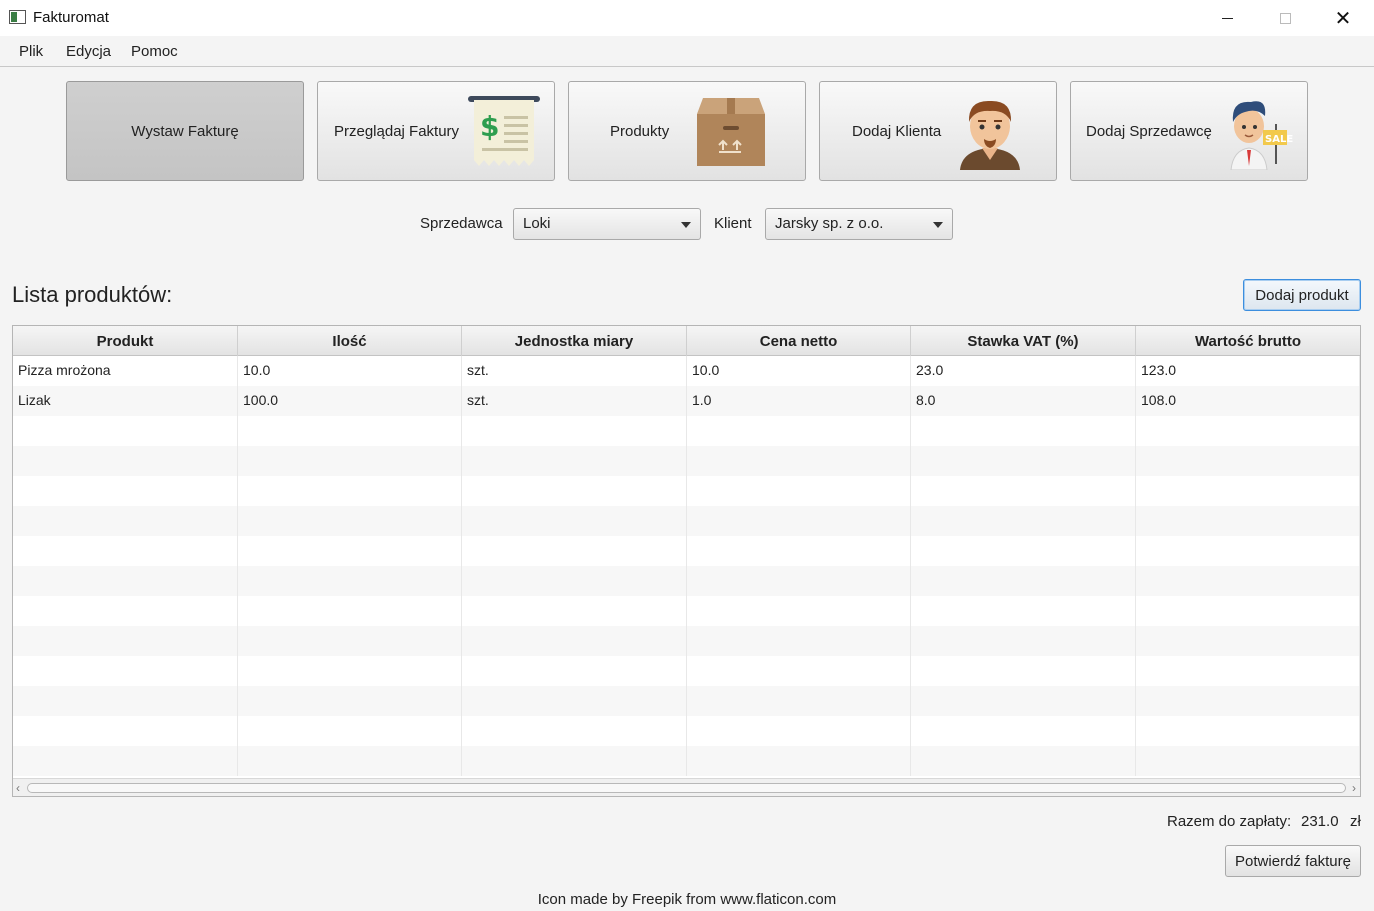 The height and width of the screenshot is (911, 1374). I want to click on client-avatar-icon, so click(990, 135).